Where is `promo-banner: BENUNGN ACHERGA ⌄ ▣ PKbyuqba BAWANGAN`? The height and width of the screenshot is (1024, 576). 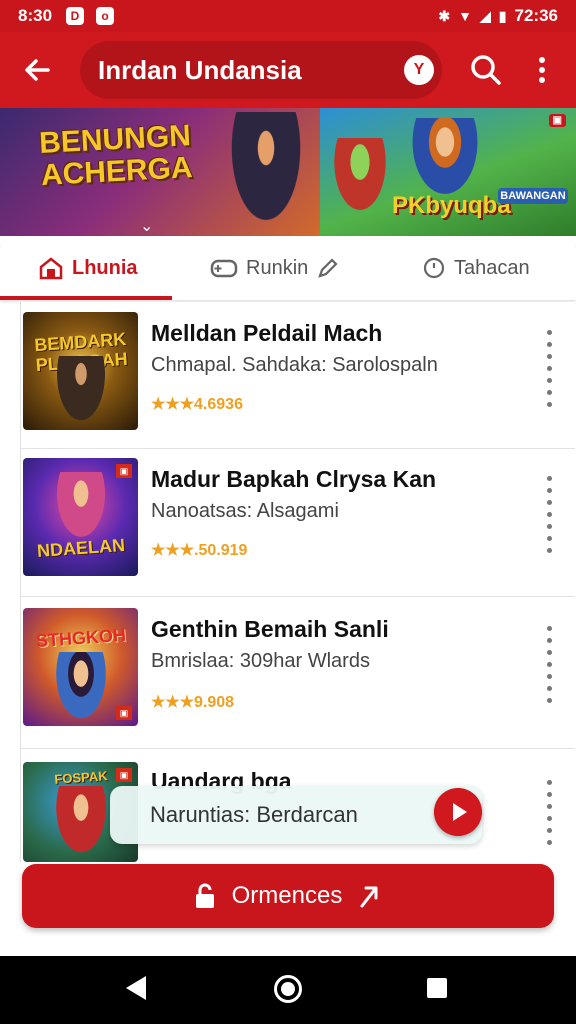
promo-banner: BENUNGN ACHERGA ⌄ ▣ PKbyuqba BAWANGAN is located at coordinates (288, 172).